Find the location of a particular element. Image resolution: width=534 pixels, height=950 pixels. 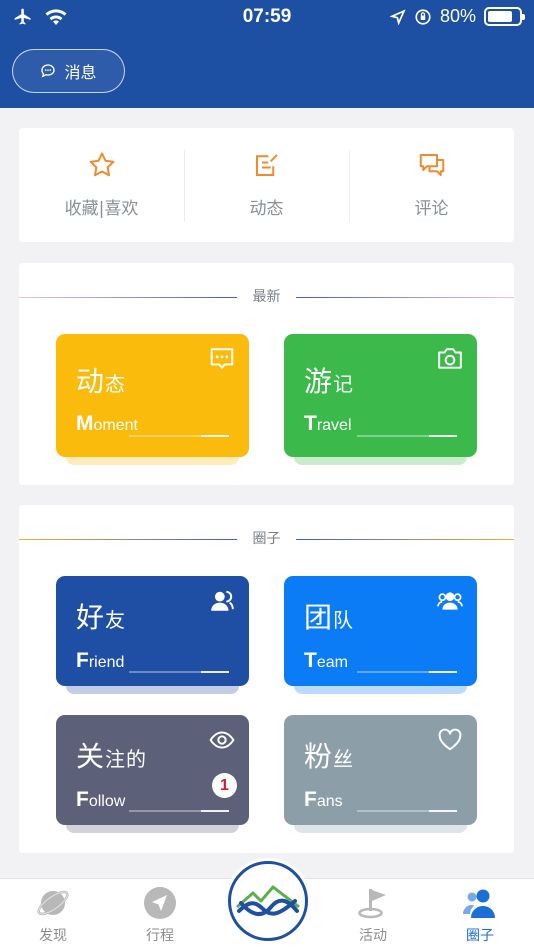

tab-activity: 活动 is located at coordinates (373, 915).